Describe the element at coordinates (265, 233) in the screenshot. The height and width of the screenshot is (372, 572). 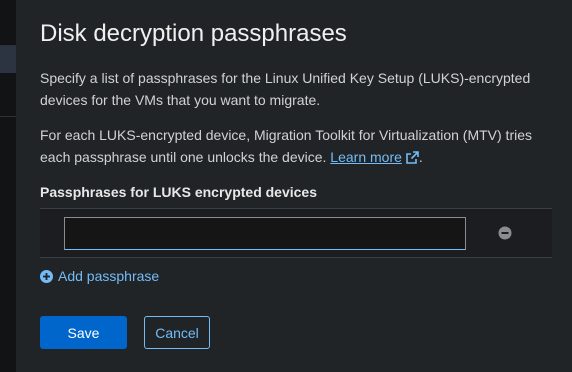
I see `passphrase-input` at that location.